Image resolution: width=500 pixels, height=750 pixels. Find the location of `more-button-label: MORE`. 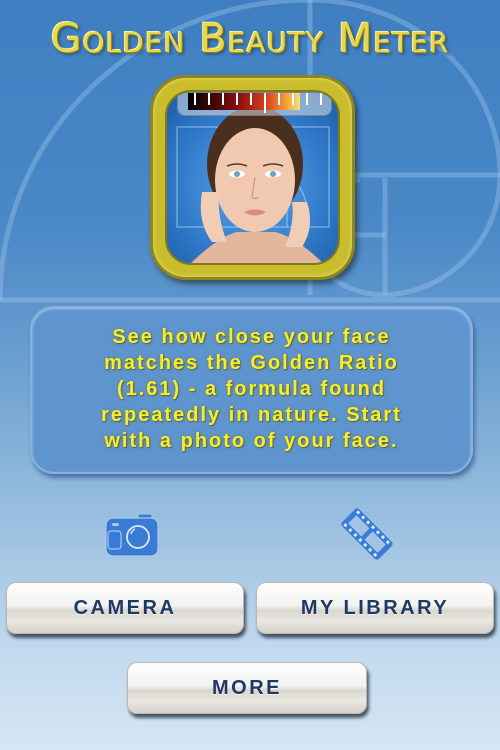

more-button-label: MORE is located at coordinates (247, 687).